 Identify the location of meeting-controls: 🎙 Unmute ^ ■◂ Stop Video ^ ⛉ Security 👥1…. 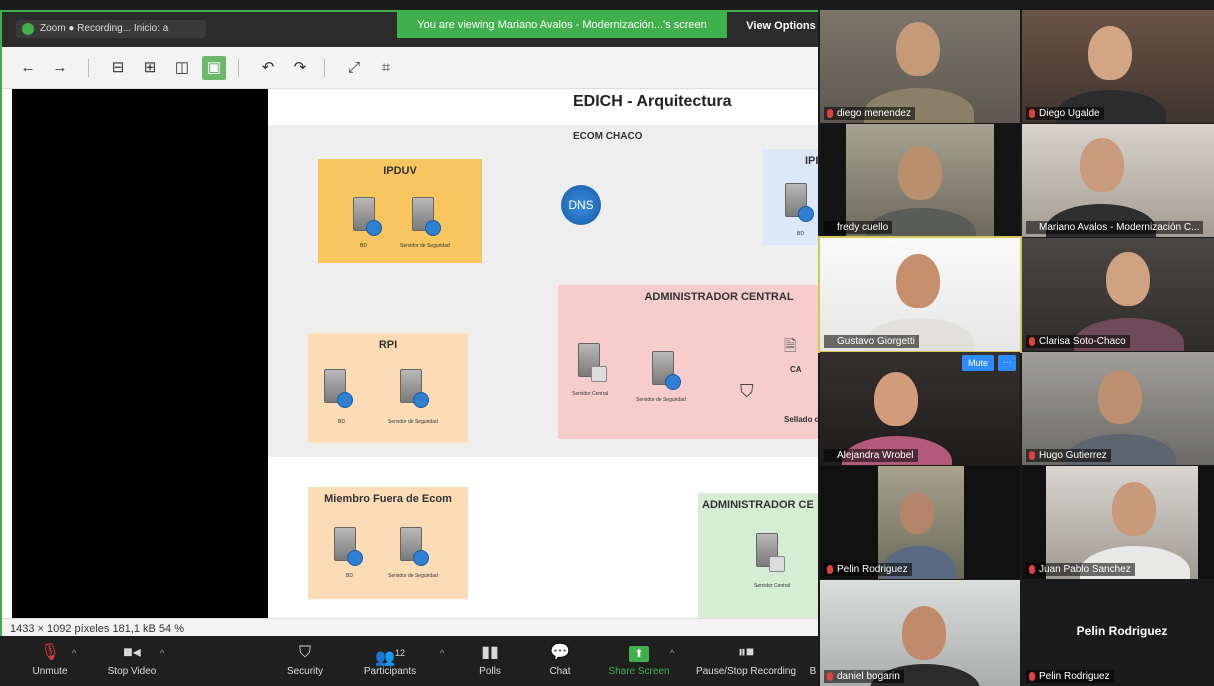
(410, 661).